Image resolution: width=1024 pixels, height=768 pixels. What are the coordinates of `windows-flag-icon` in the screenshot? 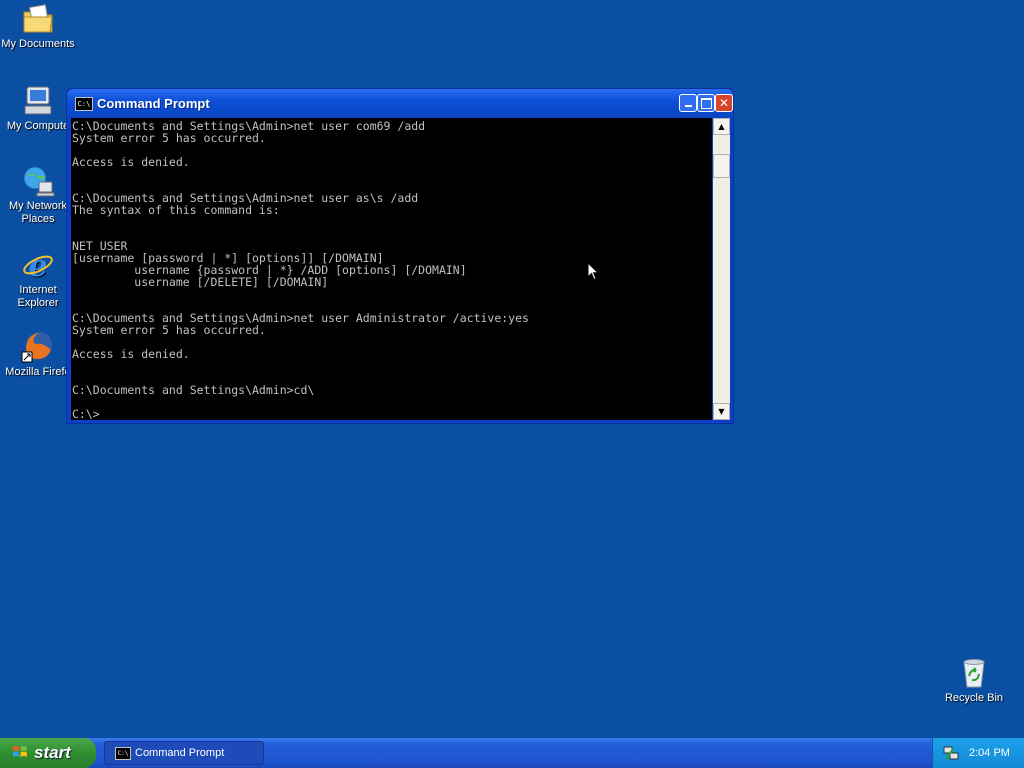 It's located at (20, 751).